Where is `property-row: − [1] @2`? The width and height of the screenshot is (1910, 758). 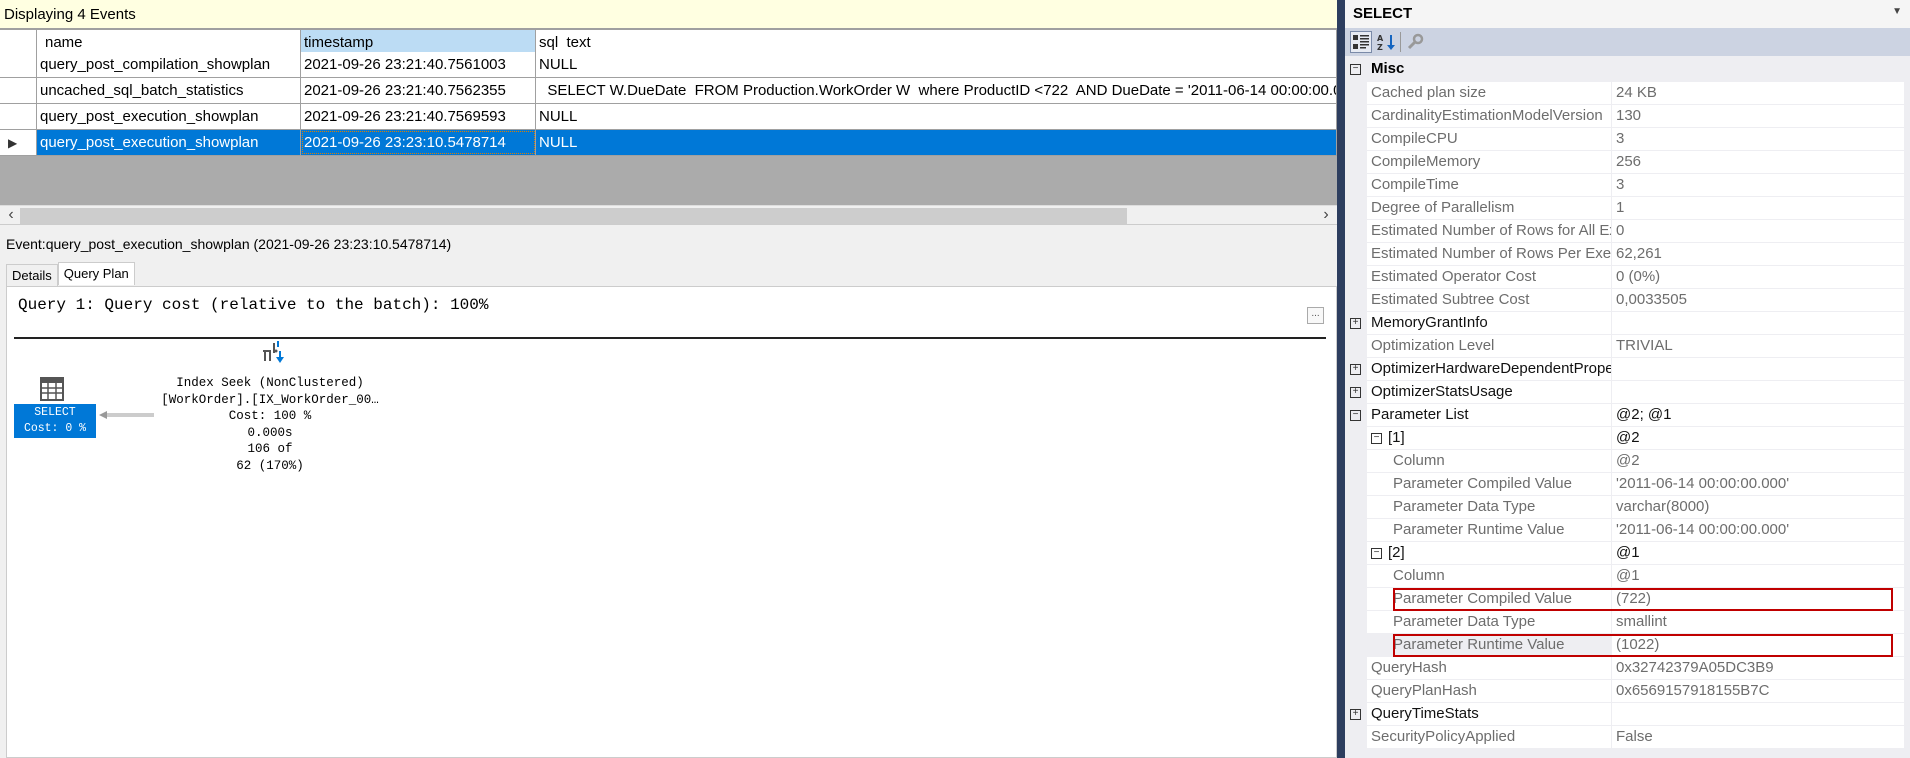
property-row: − [1] @2 is located at coordinates (1627, 438).